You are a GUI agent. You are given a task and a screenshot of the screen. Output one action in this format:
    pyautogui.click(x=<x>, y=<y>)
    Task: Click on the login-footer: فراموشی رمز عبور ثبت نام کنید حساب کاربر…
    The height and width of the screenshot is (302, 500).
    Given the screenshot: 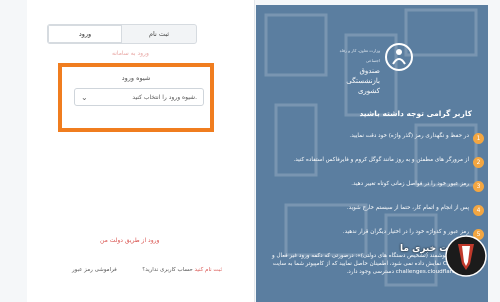 What is the action you would take?
    pyautogui.click(x=147, y=270)
    